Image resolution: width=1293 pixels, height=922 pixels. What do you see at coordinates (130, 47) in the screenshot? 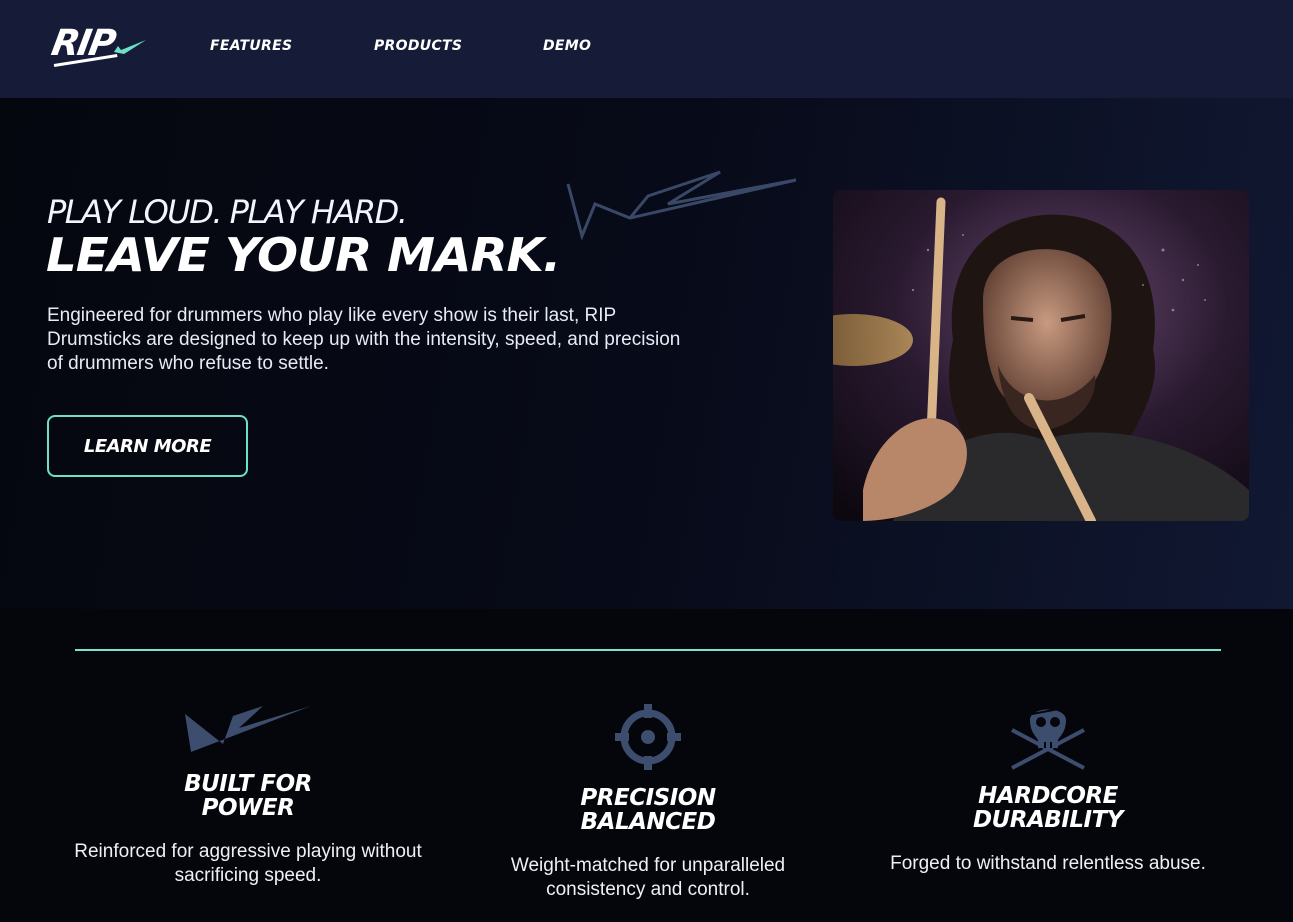
I see `logo-plane-icon` at bounding box center [130, 47].